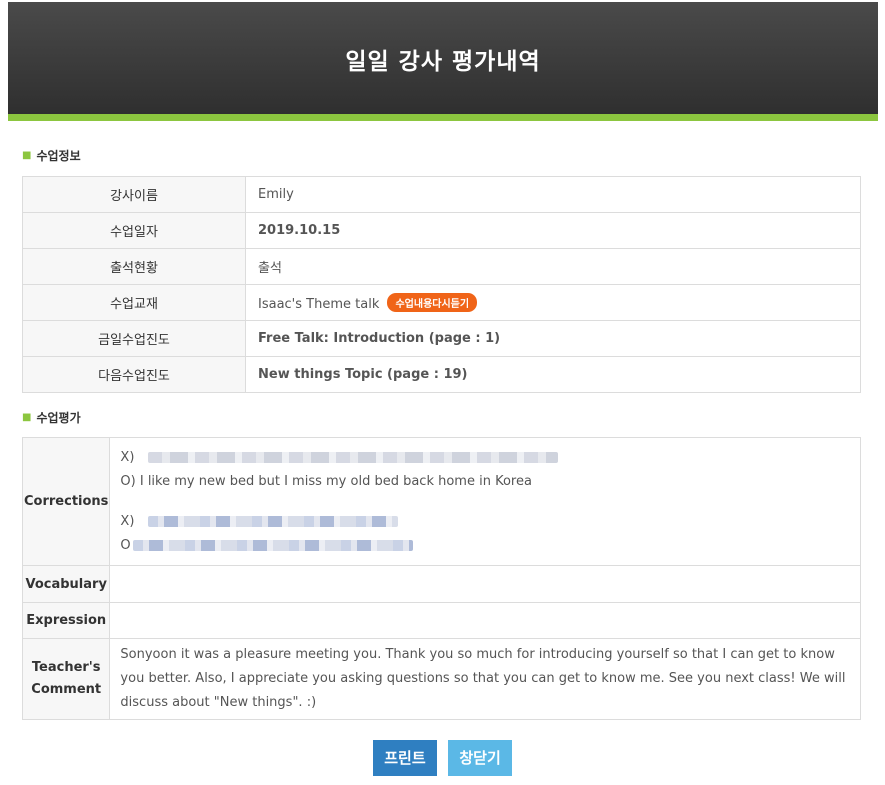 The width and height of the screenshot is (885, 785). I want to click on print-button: 프린트, so click(404, 758).